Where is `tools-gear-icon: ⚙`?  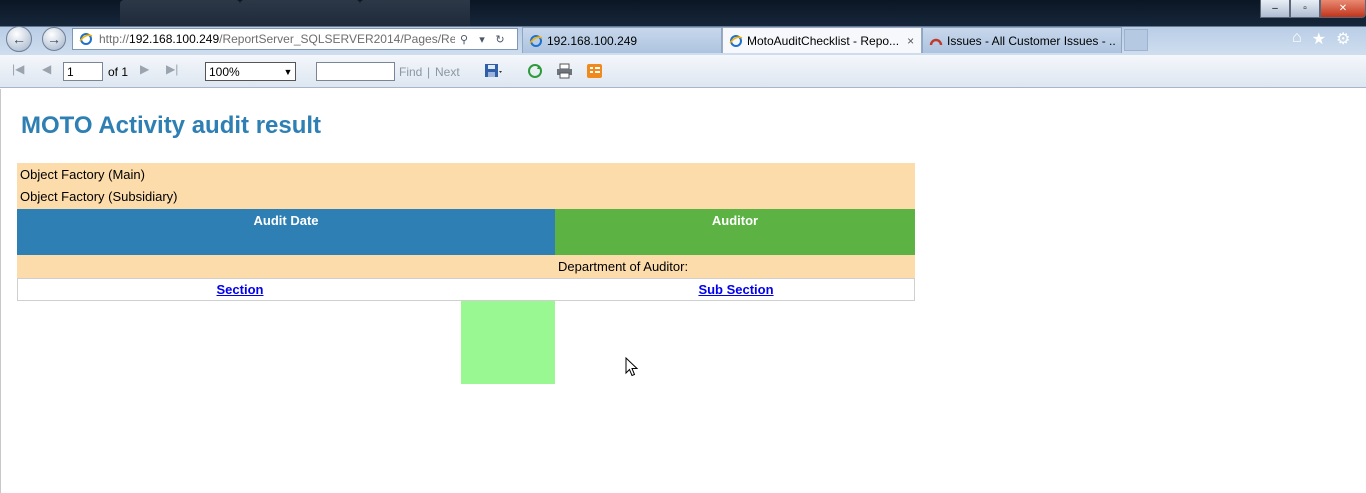 tools-gear-icon: ⚙ is located at coordinates (1343, 39).